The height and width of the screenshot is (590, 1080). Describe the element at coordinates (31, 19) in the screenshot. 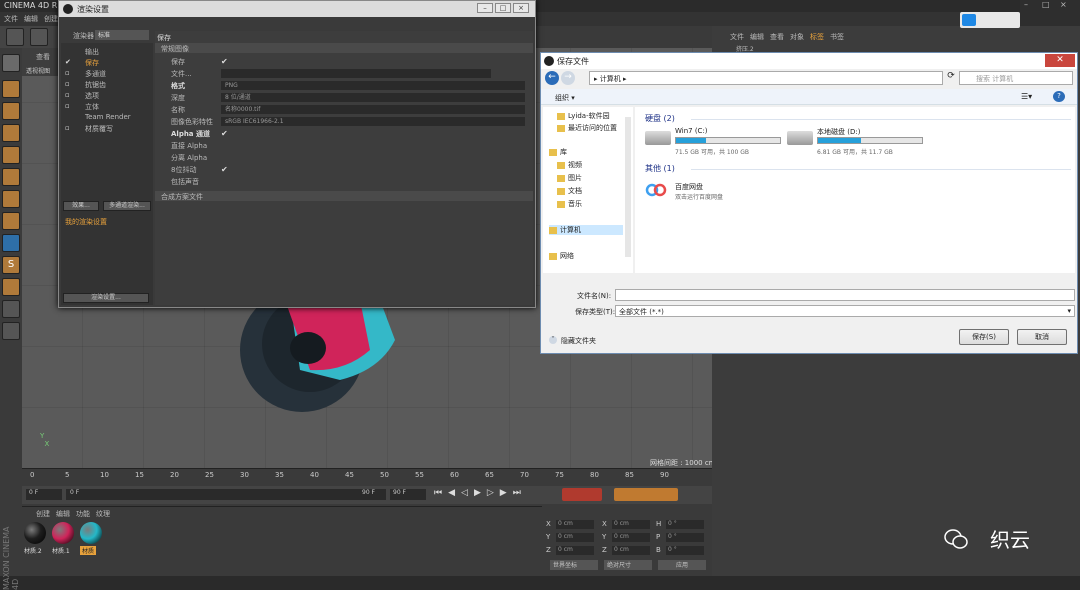

I see `menu-edit: 编辑` at that location.